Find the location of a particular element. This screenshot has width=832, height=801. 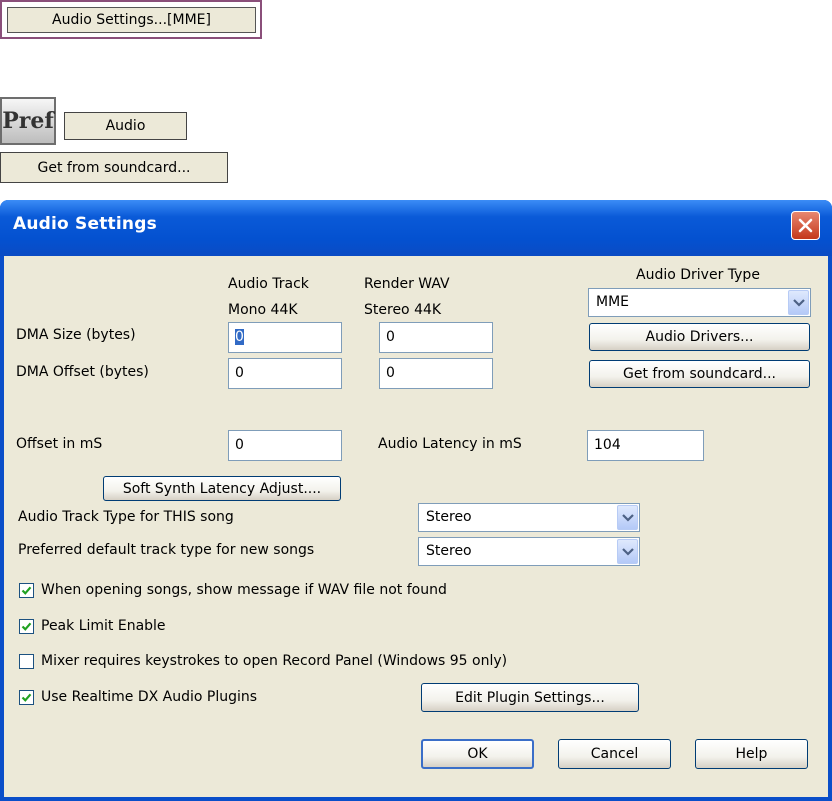

close-button is located at coordinates (805, 225).